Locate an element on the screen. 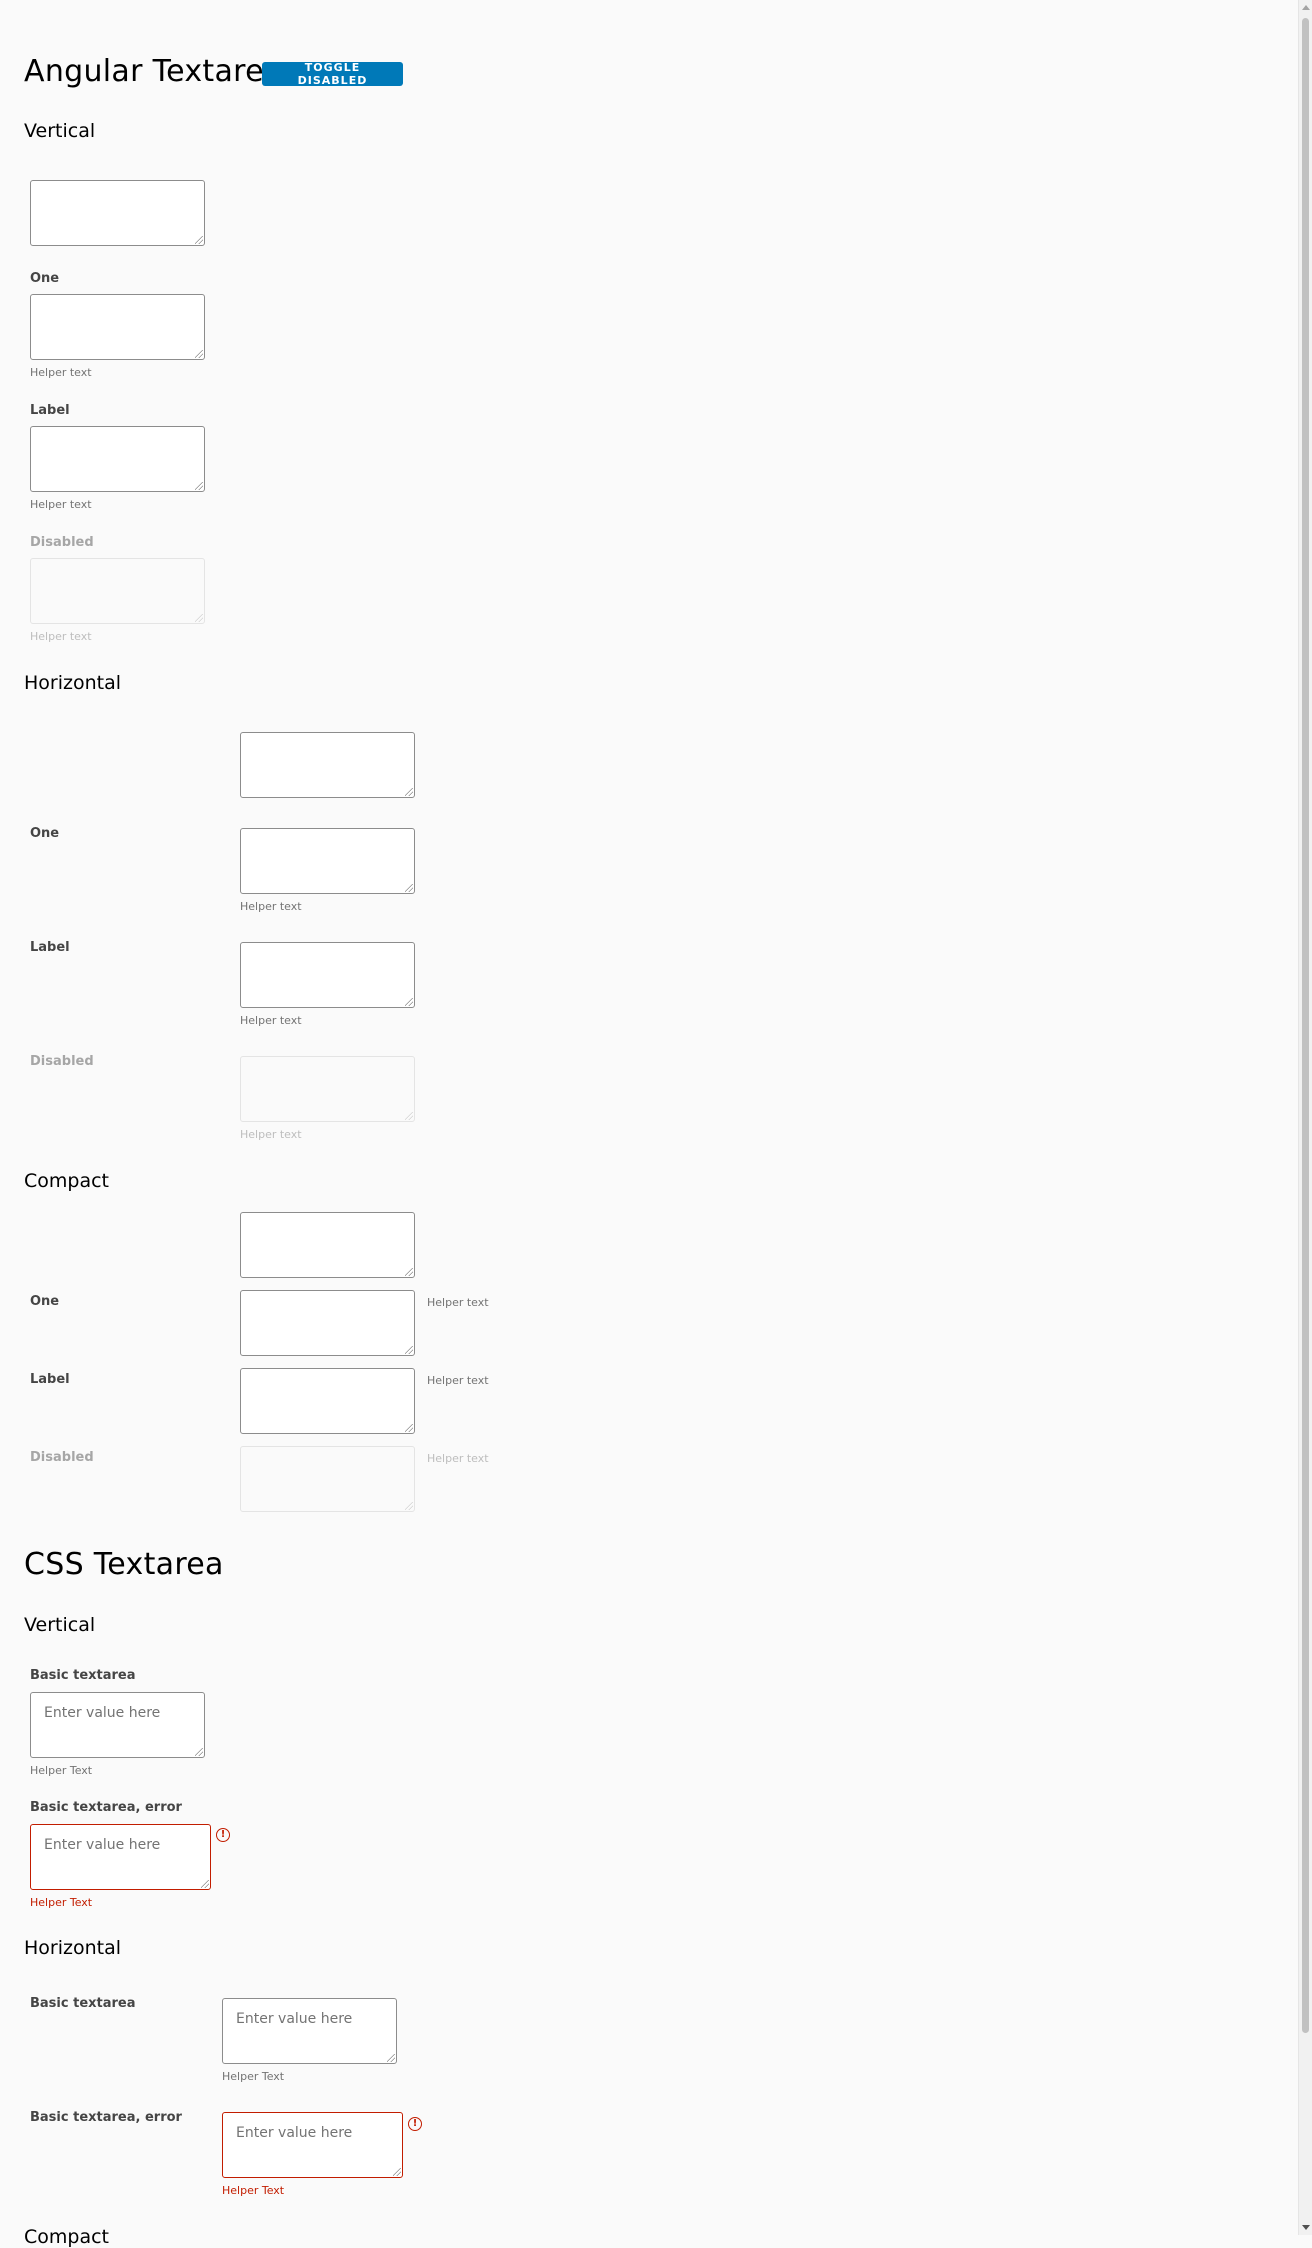 The height and width of the screenshot is (2248, 1312). scroll-up-arrow-icon is located at coordinates (1306, 7).